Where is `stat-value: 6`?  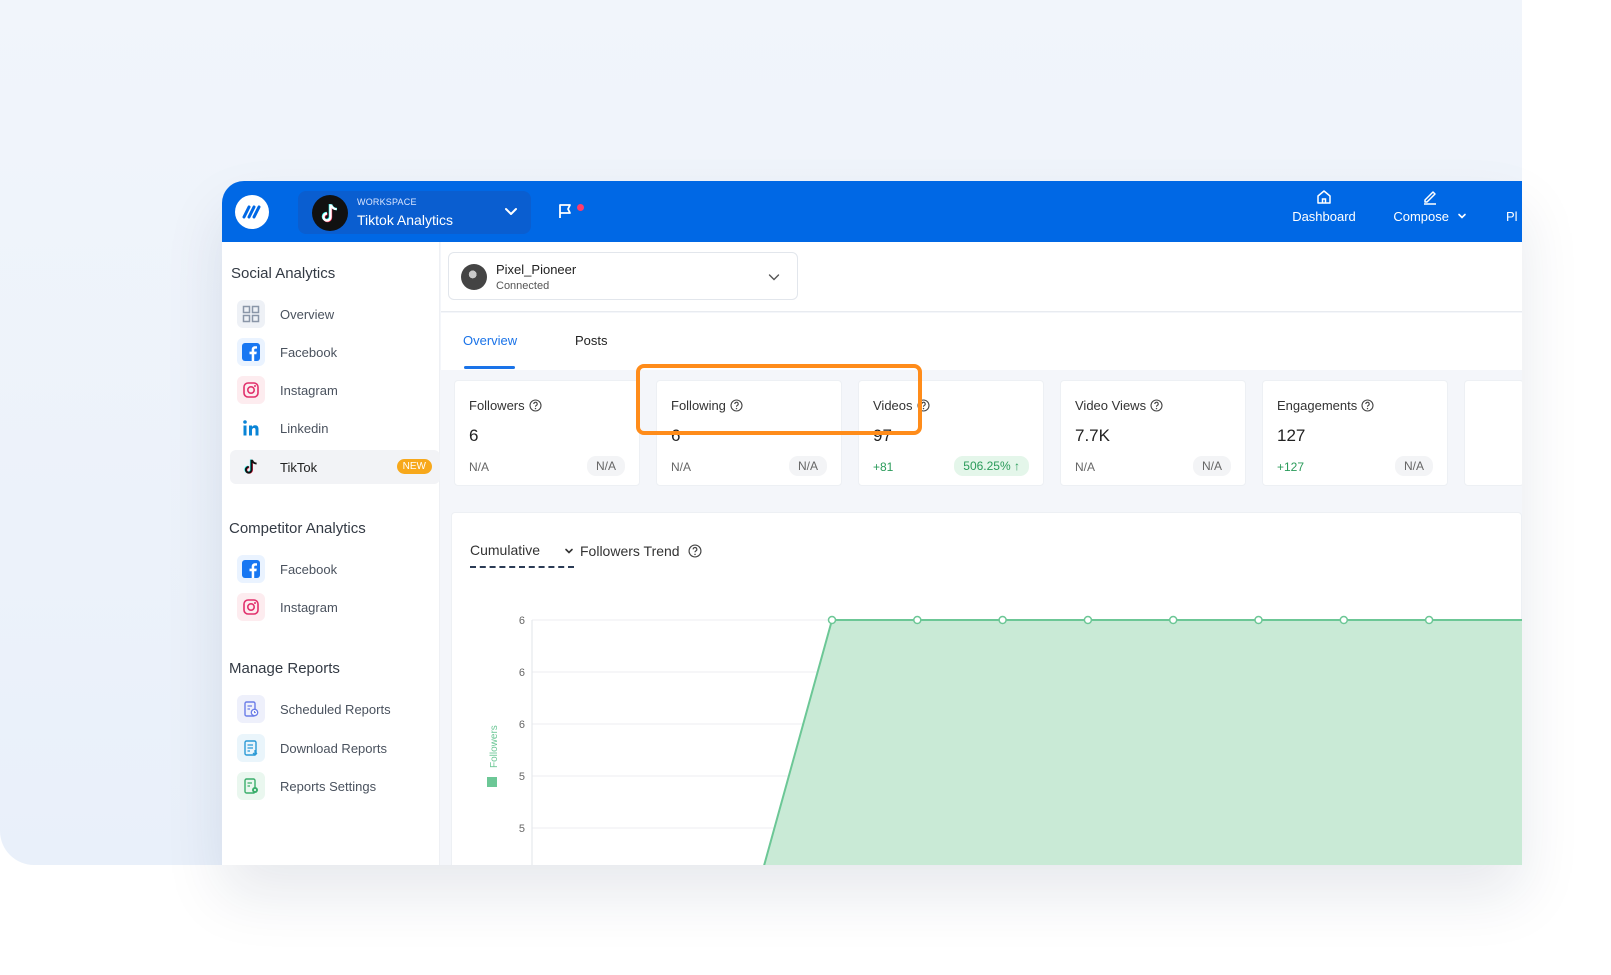 stat-value: 6 is located at coordinates (474, 435).